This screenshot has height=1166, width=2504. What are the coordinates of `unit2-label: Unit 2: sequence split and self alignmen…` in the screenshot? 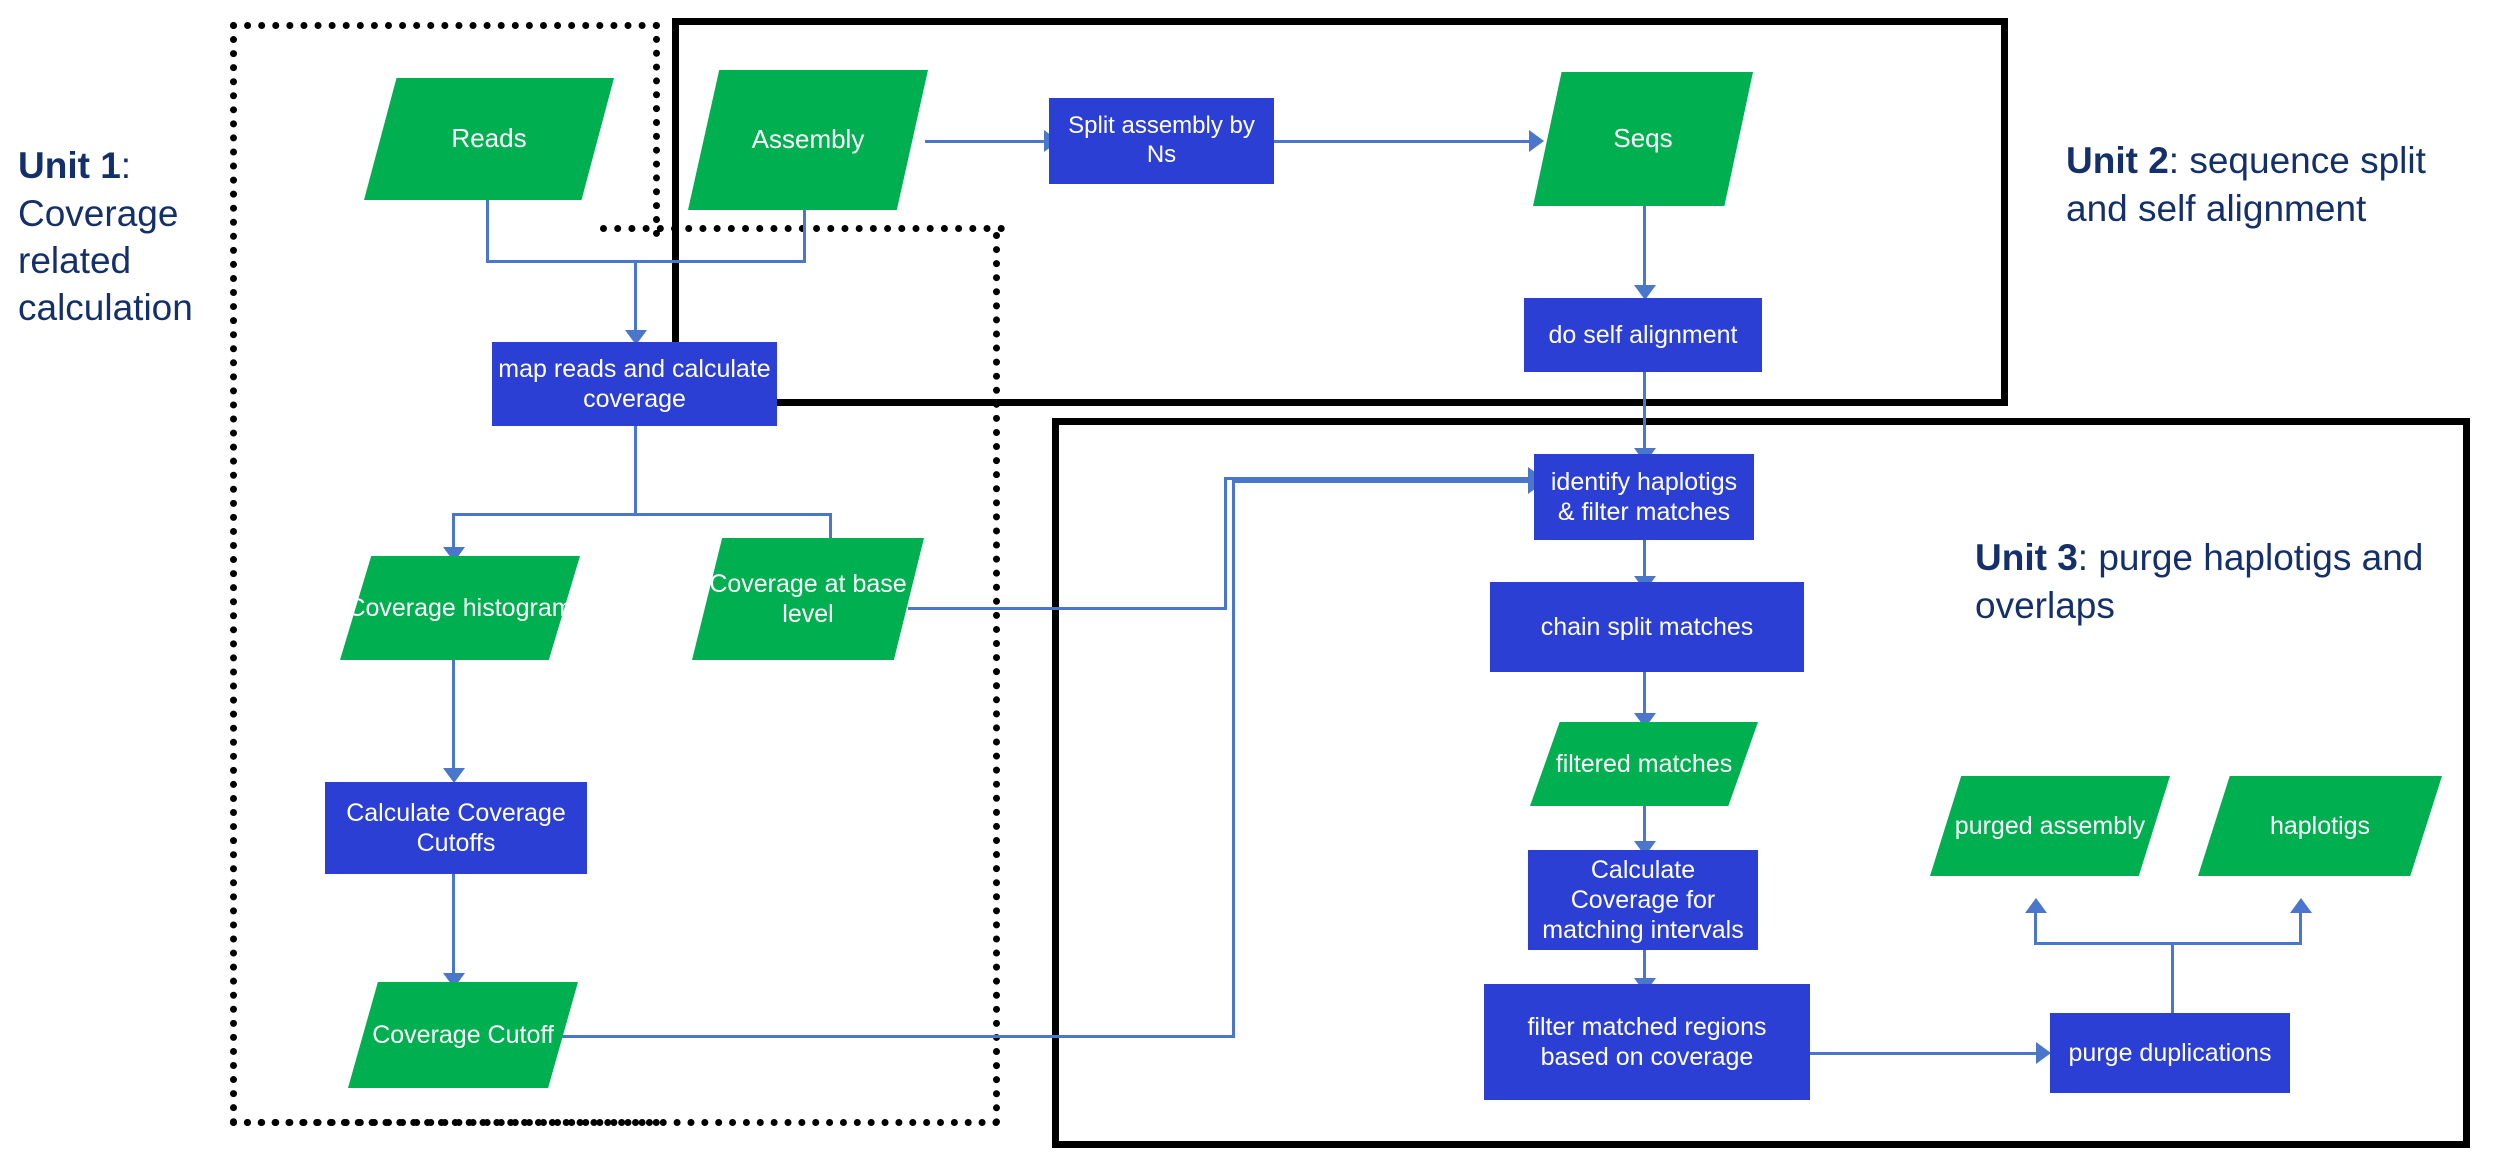 It's located at (2276, 161).